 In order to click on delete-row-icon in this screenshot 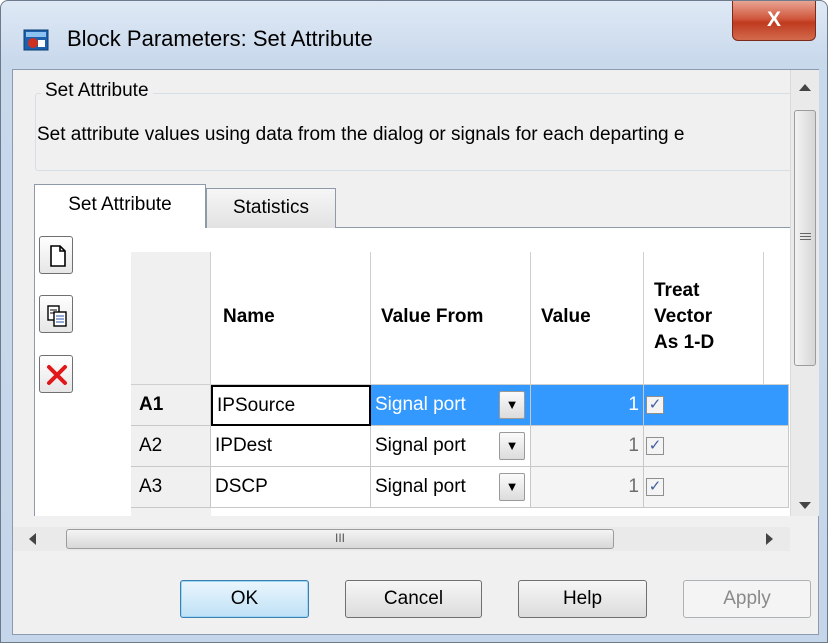, I will do `click(57, 375)`.